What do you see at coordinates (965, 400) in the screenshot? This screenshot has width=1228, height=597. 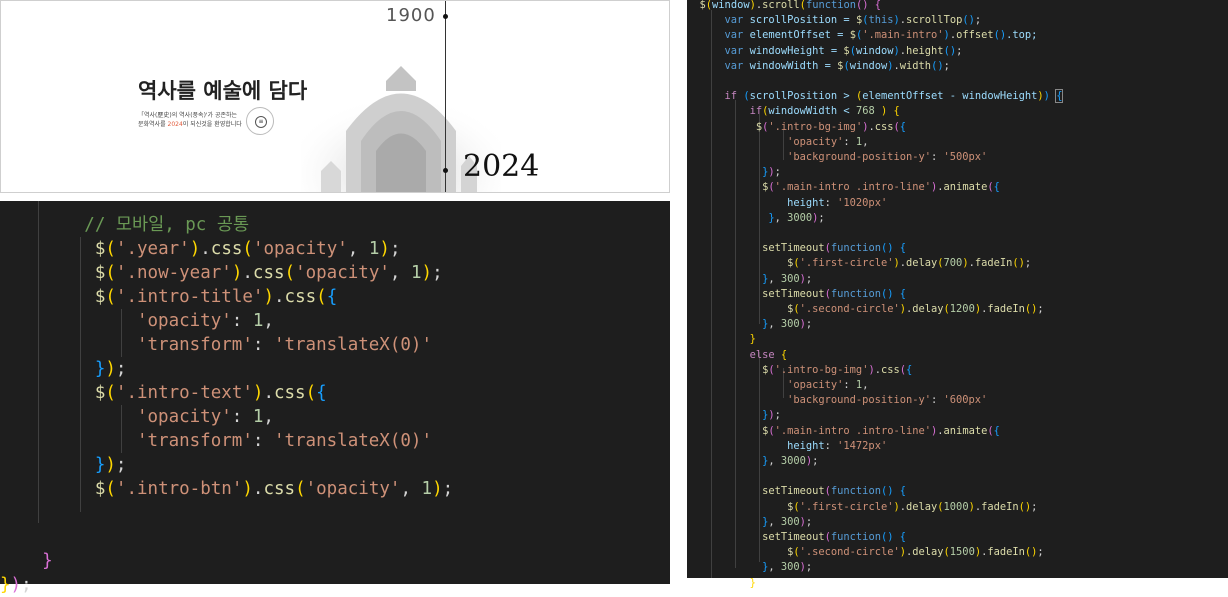 I see `code-token: '600px'` at bounding box center [965, 400].